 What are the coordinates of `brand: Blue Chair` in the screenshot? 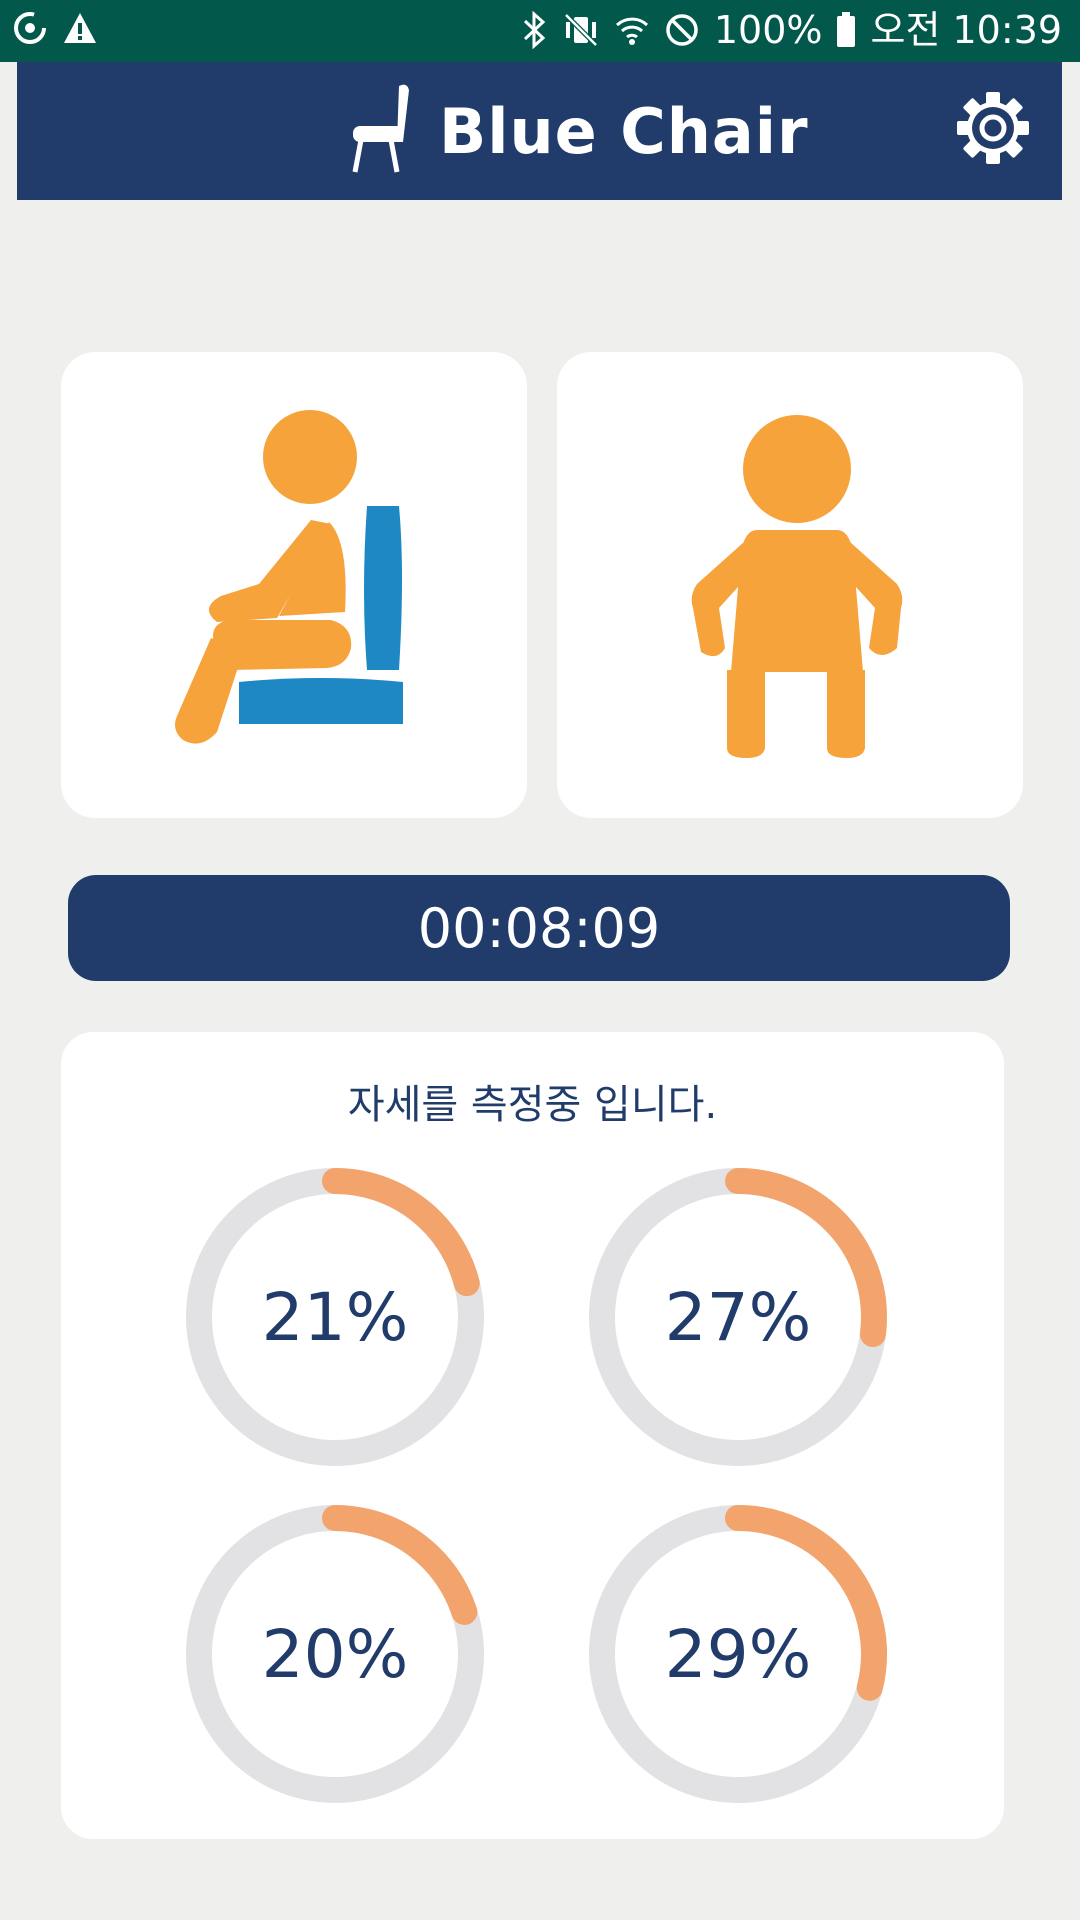 It's located at (578, 131).